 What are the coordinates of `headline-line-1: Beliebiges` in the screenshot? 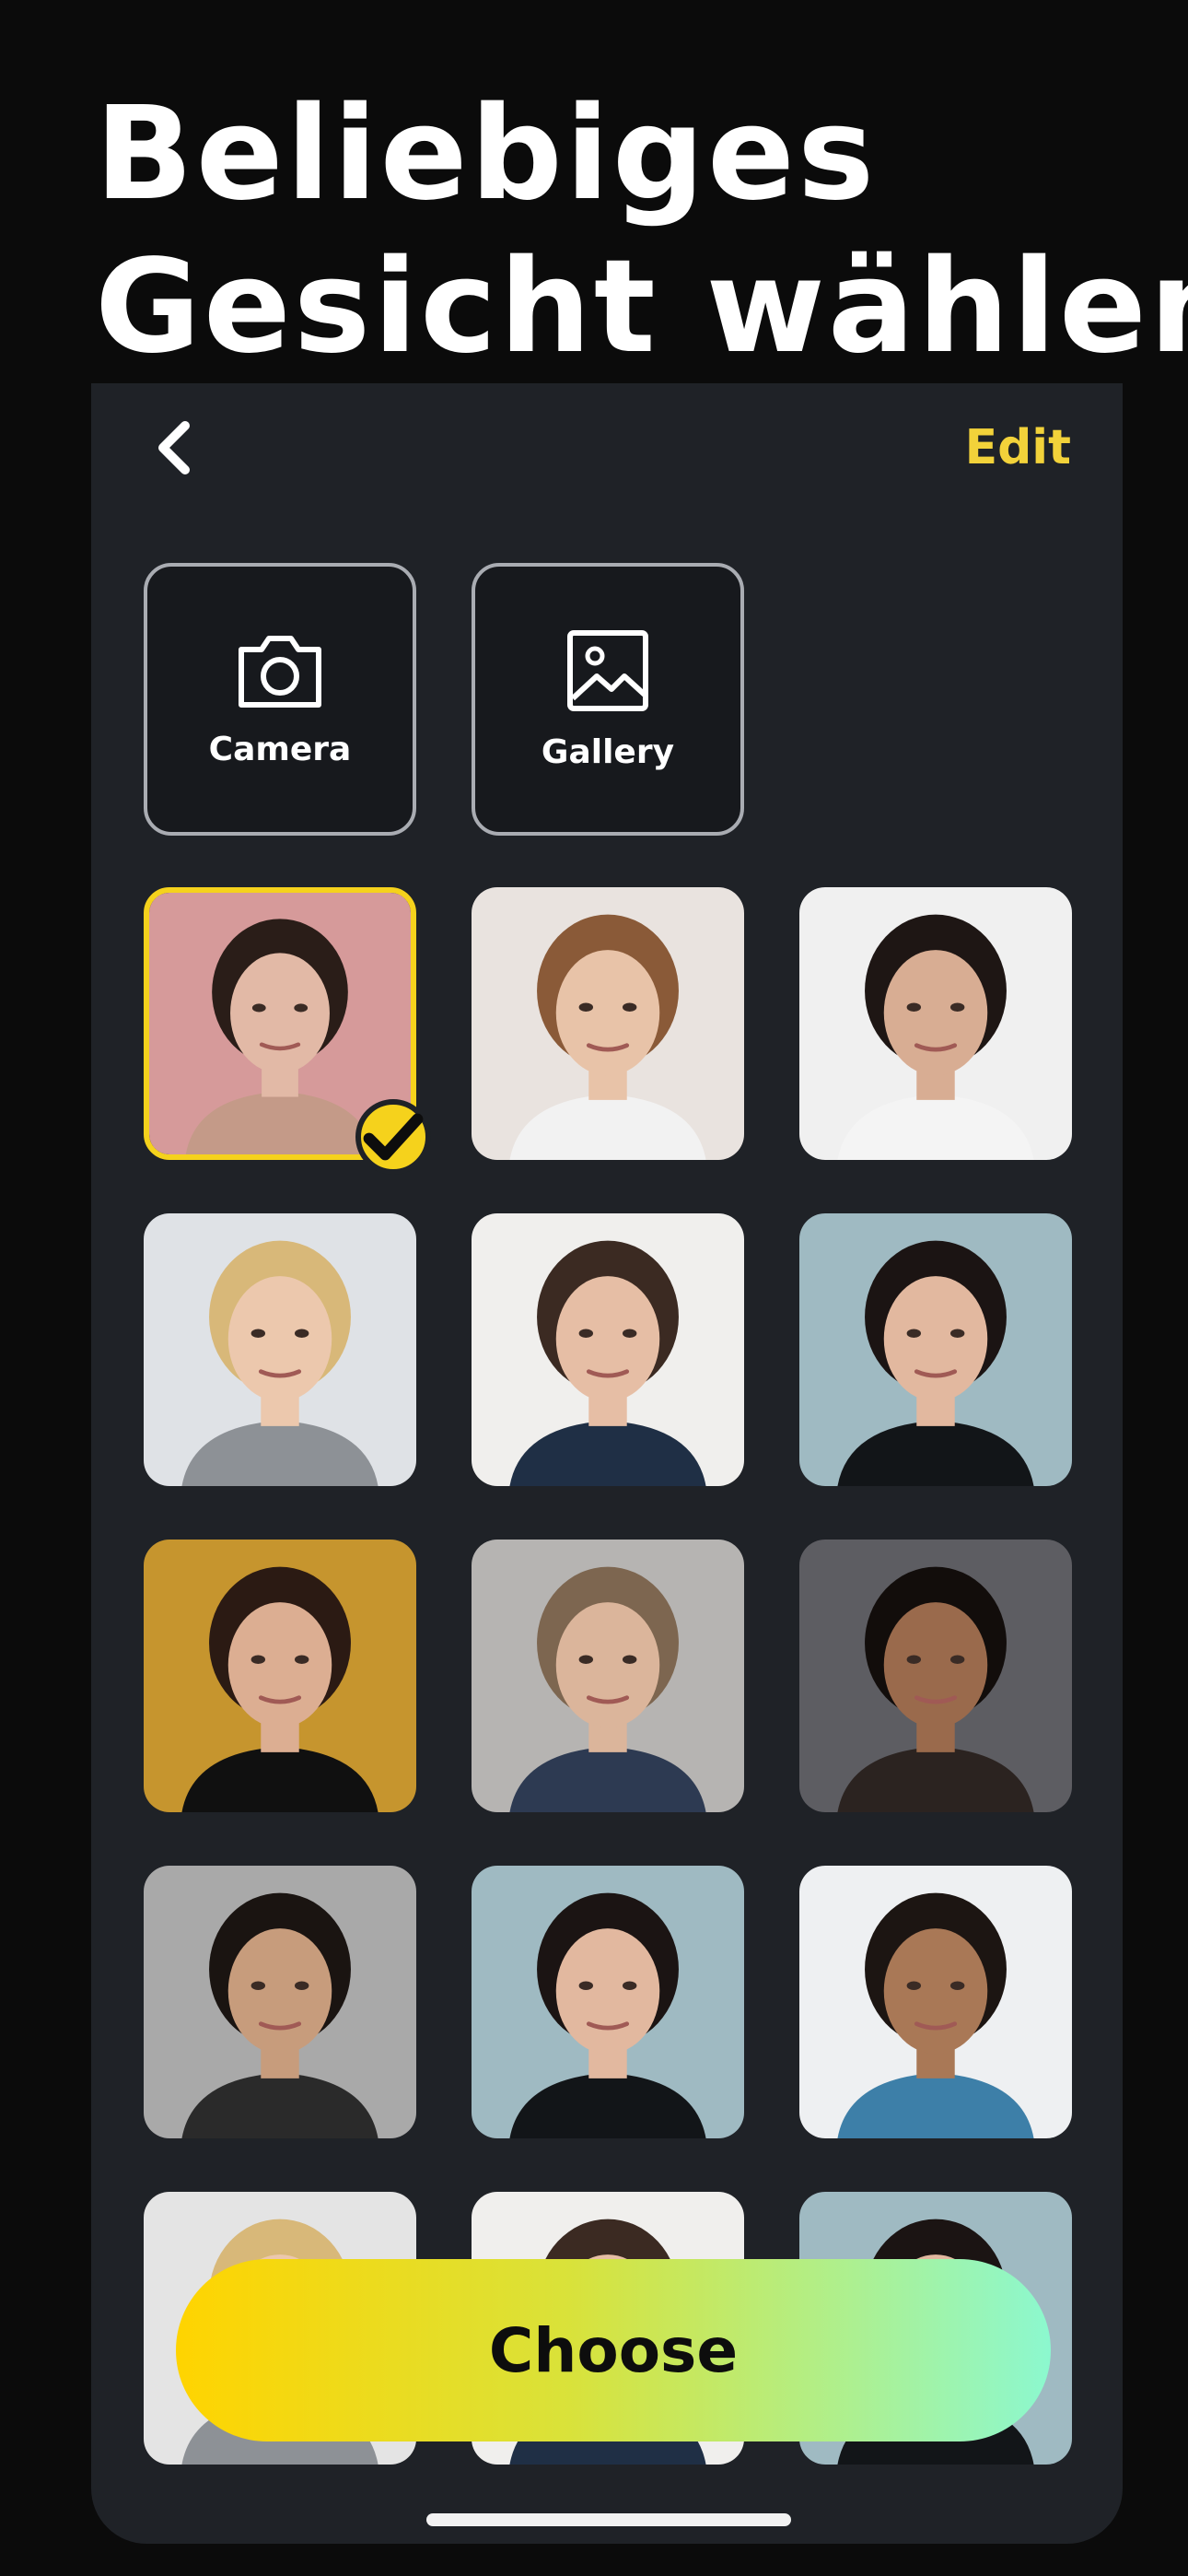 It's located at (486, 154).